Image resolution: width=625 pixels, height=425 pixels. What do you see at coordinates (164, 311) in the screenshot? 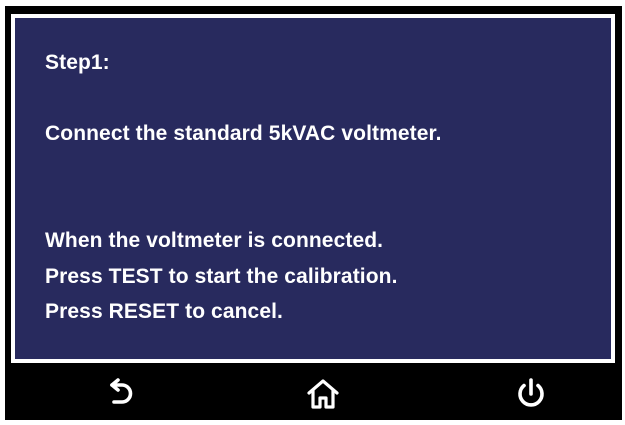
I see `press-reset-text: Press RESET to cancel.` at bounding box center [164, 311].